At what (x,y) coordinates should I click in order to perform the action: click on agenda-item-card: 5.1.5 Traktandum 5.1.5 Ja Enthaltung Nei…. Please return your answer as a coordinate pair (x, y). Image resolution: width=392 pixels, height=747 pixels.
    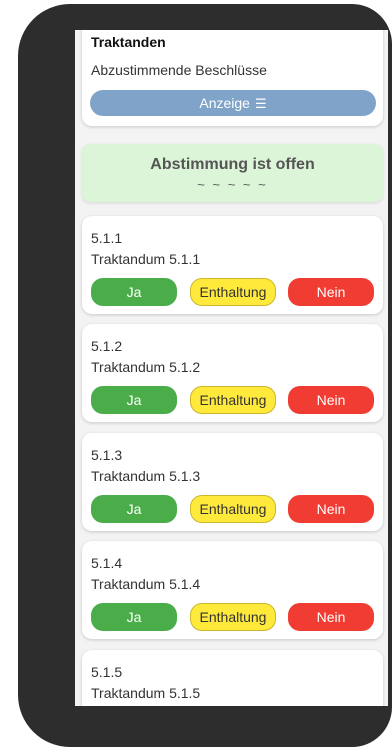
    Looking at the image, I should click on (232, 678).